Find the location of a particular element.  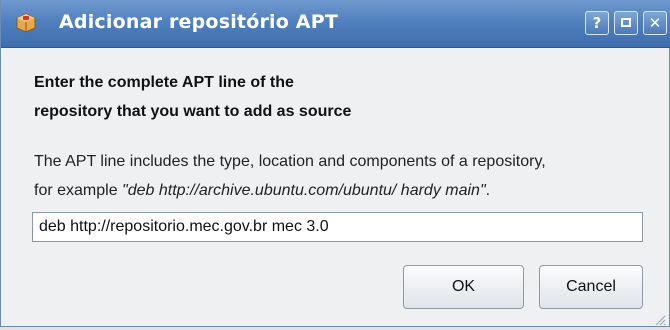

help-icon: ? is located at coordinates (597, 23).